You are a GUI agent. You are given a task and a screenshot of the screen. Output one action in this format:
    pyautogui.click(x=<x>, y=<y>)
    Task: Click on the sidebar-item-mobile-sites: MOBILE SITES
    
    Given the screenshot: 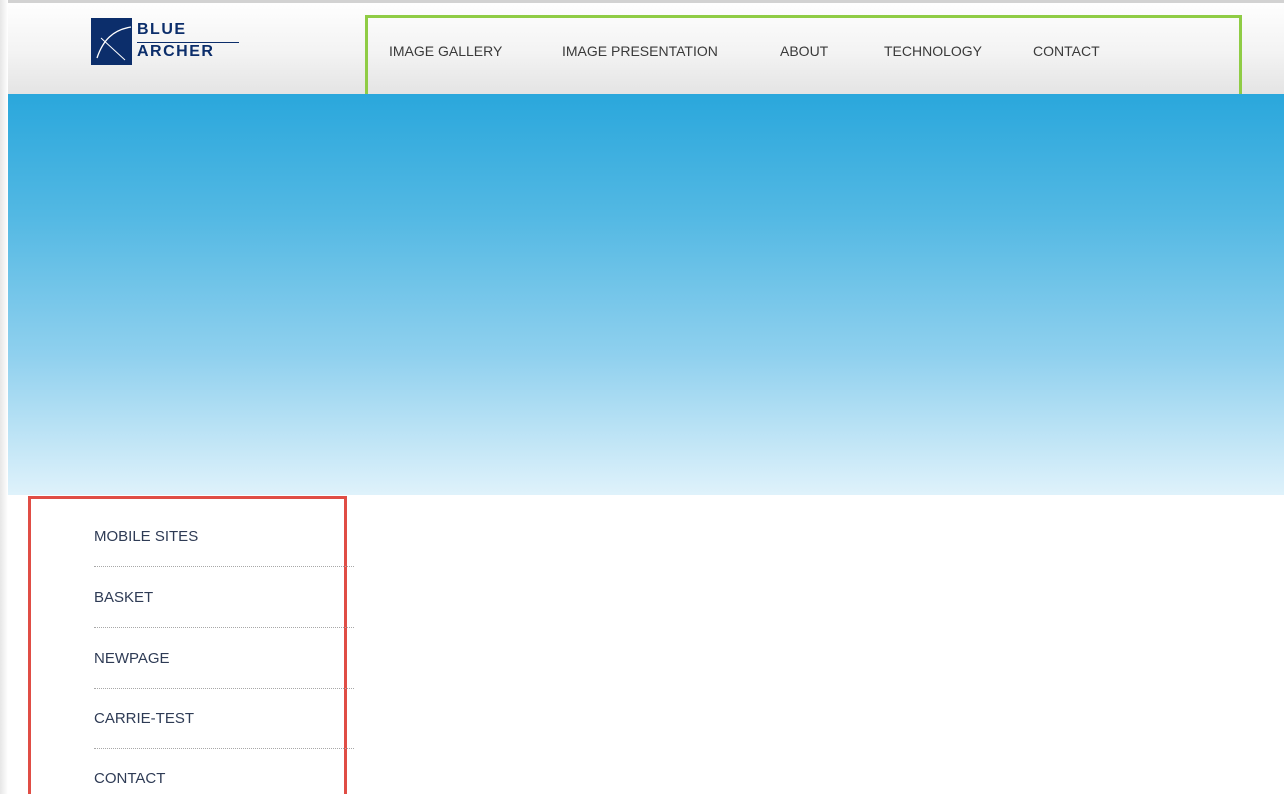 What is the action you would take?
    pyautogui.click(x=146, y=536)
    